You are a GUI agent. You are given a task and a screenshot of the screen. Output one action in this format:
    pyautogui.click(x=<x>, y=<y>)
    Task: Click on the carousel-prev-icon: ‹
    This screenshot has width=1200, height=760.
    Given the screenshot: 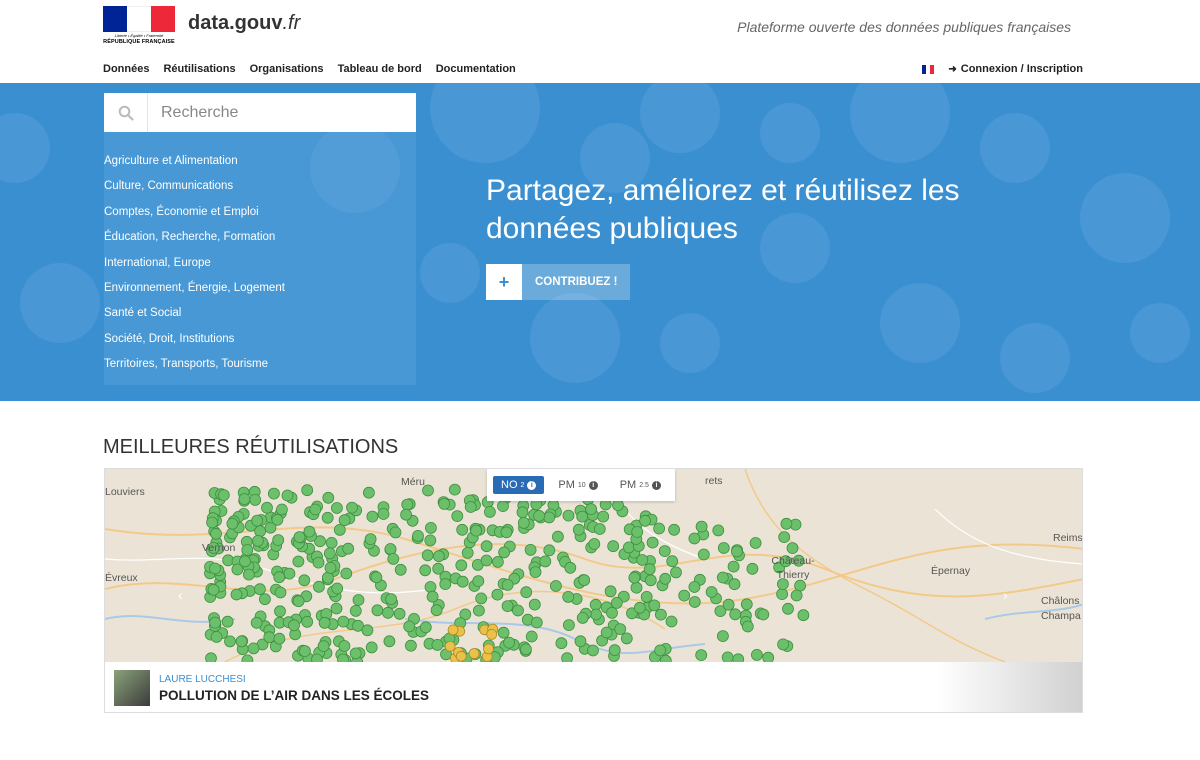 What is the action you would take?
    pyautogui.click(x=180, y=595)
    